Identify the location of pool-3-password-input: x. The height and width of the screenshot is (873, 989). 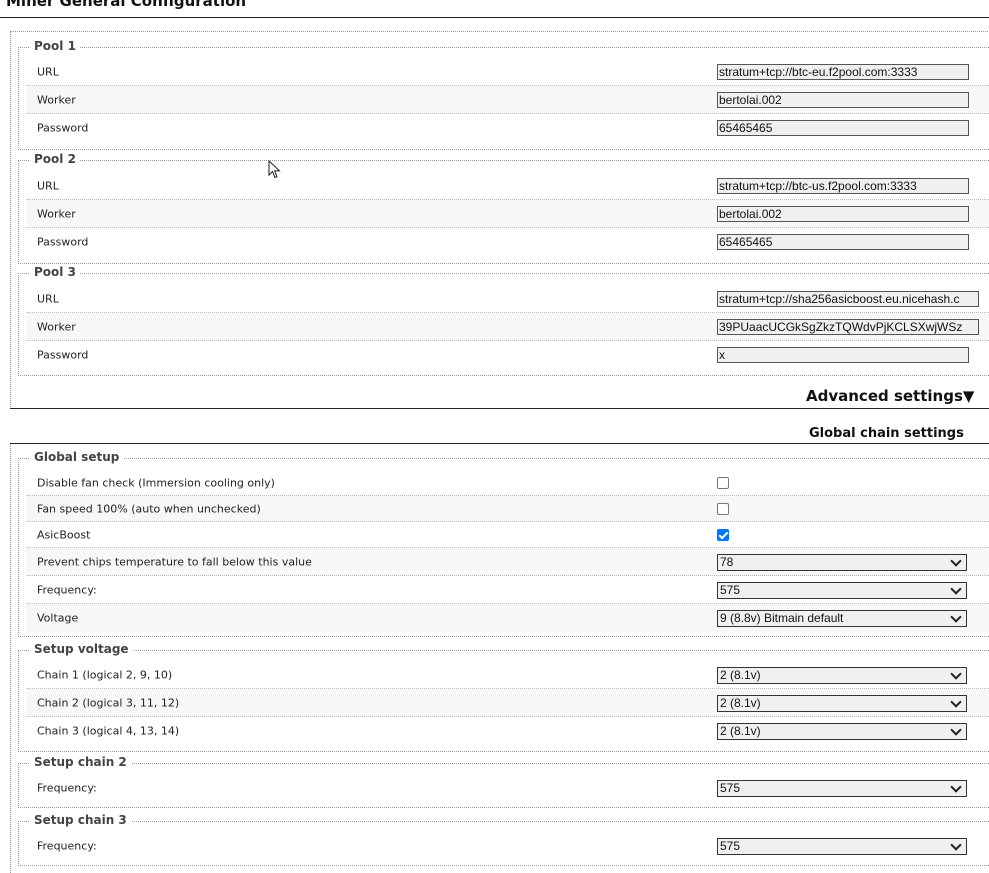
(843, 355).